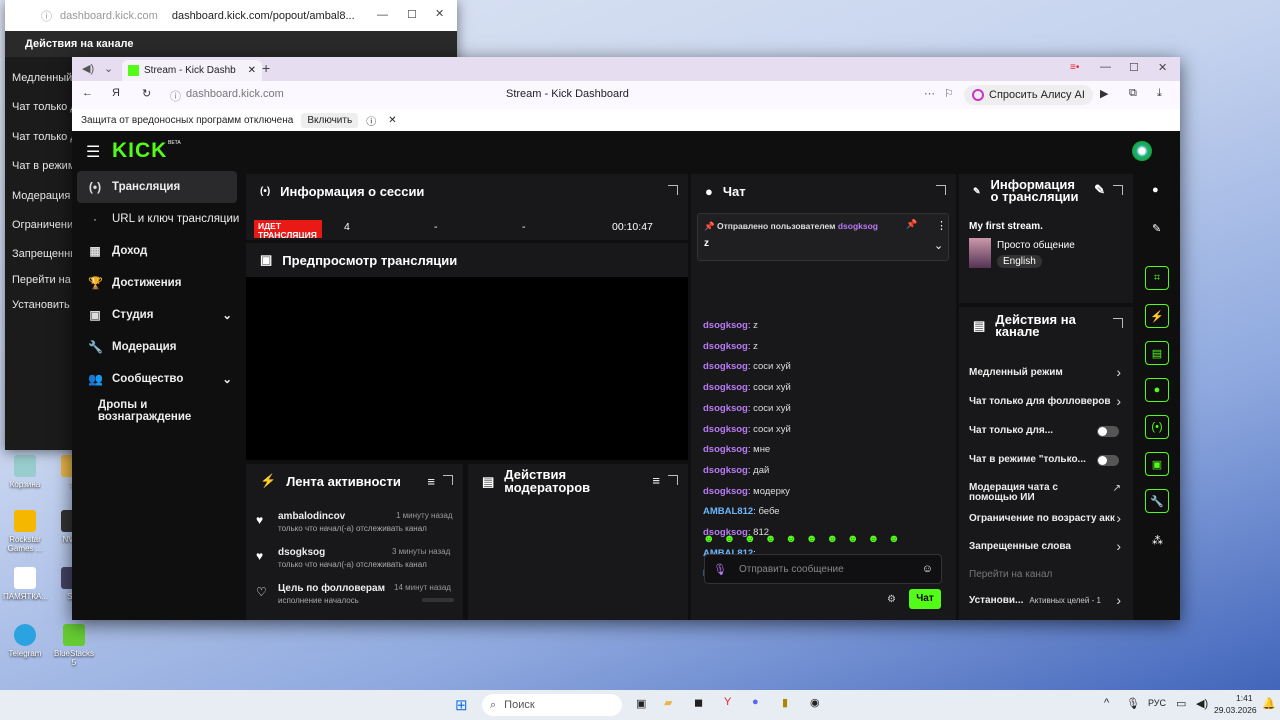 Image resolution: width=1280 pixels, height=720 pixels. I want to click on enable-protection-button: Включить, so click(330, 120).